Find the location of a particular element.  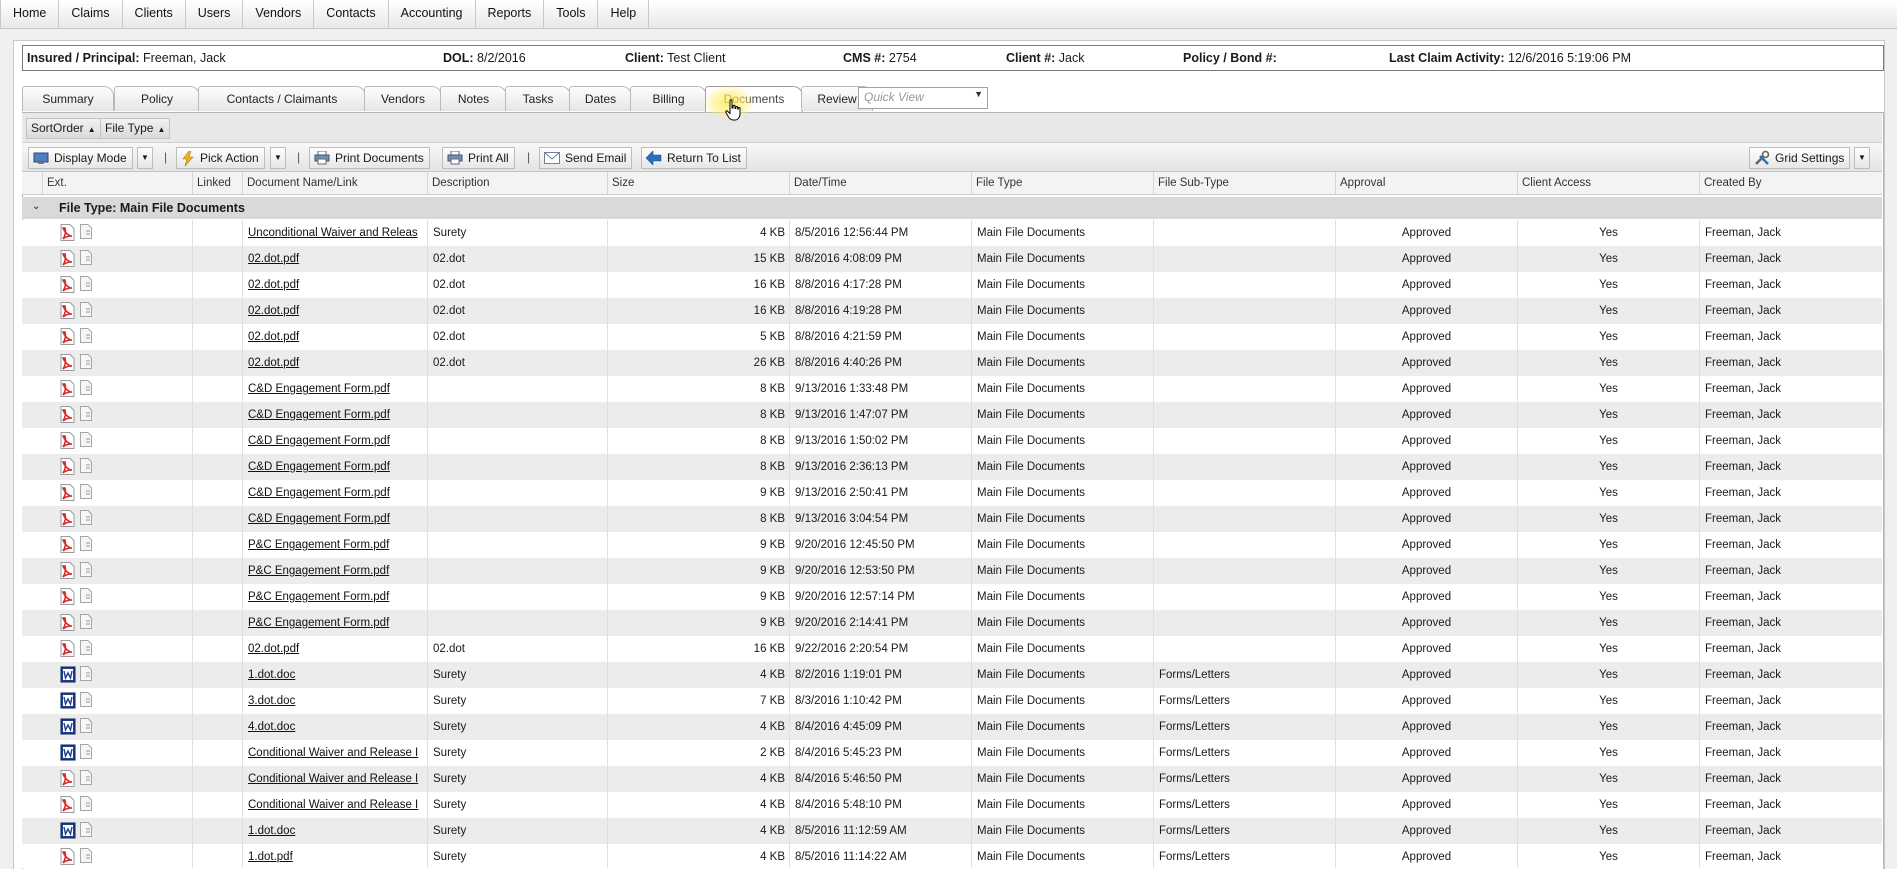

column-header-linked: Linked is located at coordinates (217, 183).